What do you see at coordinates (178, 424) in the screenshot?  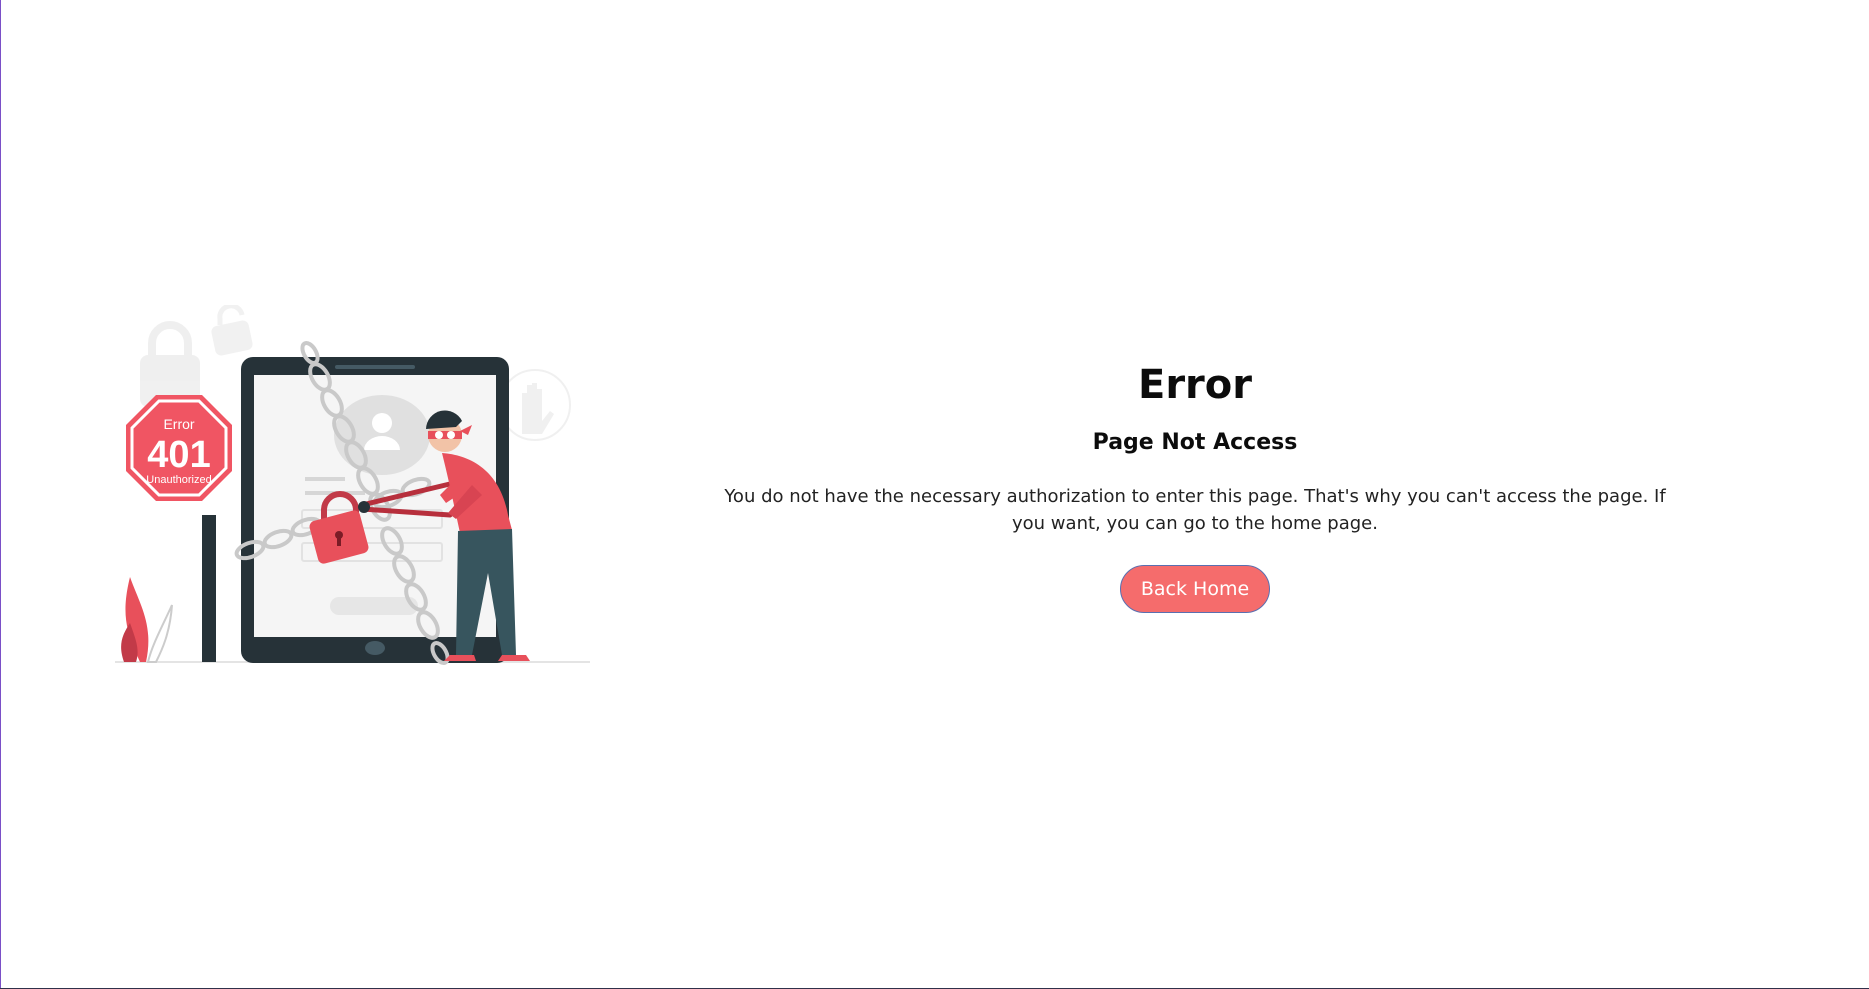 I see `sign-error-label: Error` at bounding box center [178, 424].